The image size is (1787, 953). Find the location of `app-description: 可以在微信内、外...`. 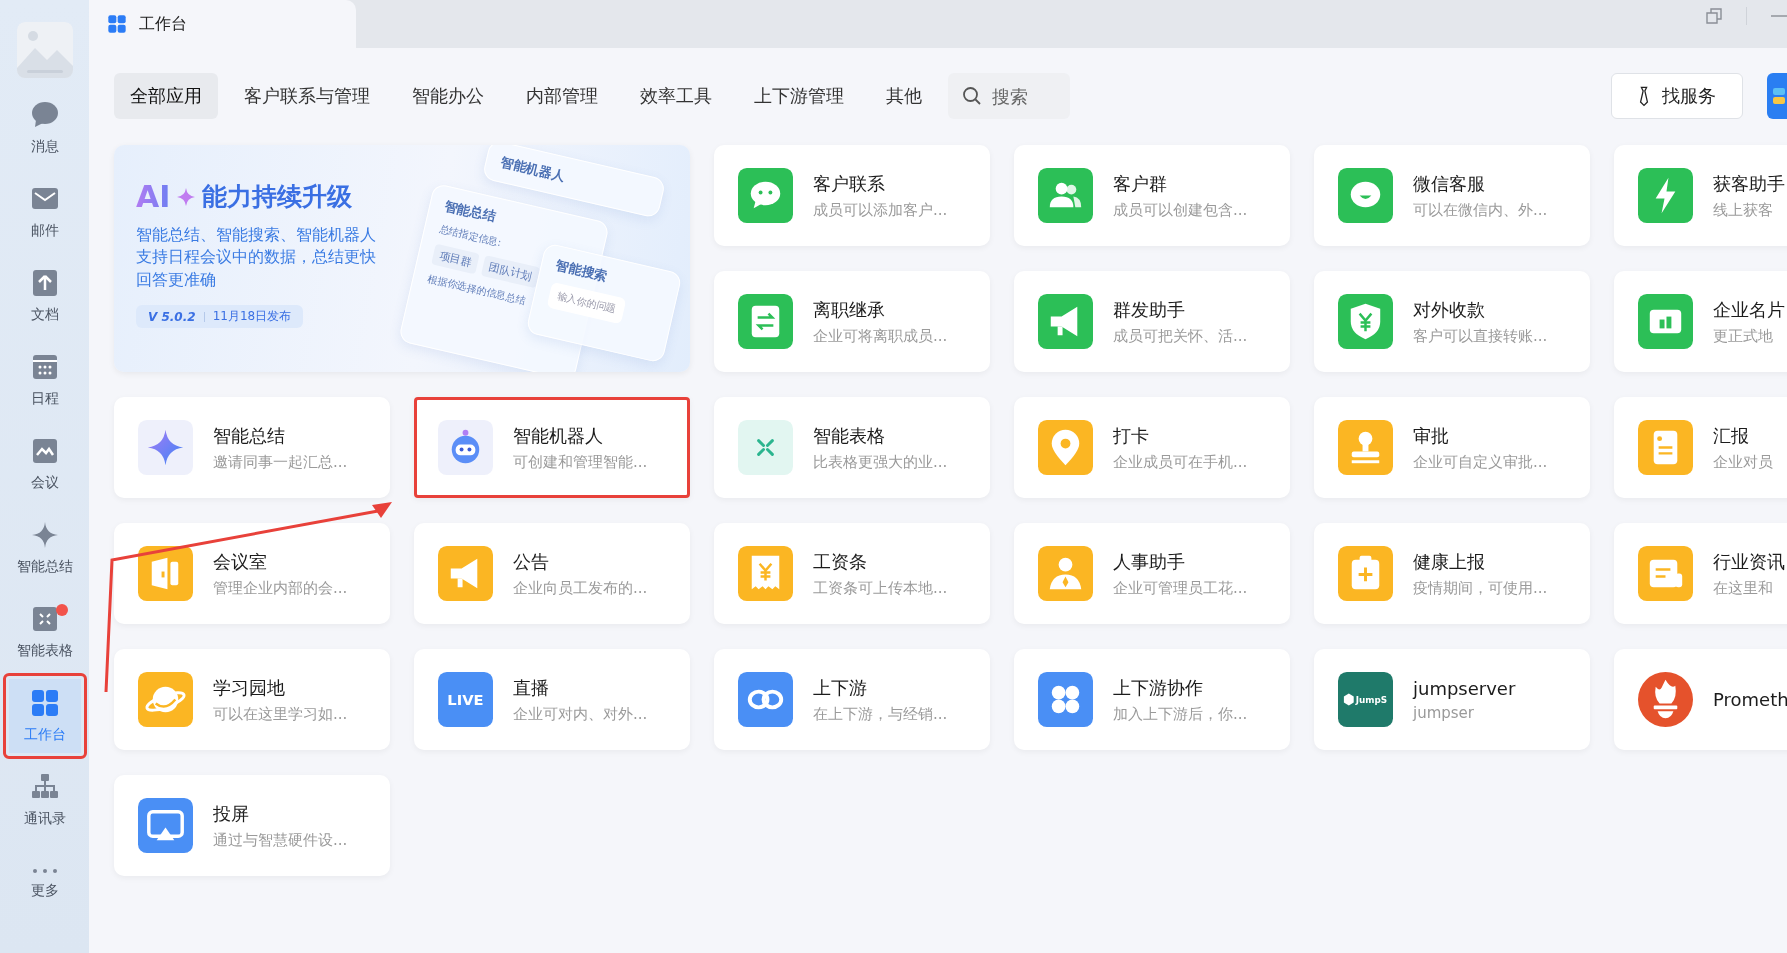

app-description: 可以在微信内、外... is located at coordinates (1480, 210).